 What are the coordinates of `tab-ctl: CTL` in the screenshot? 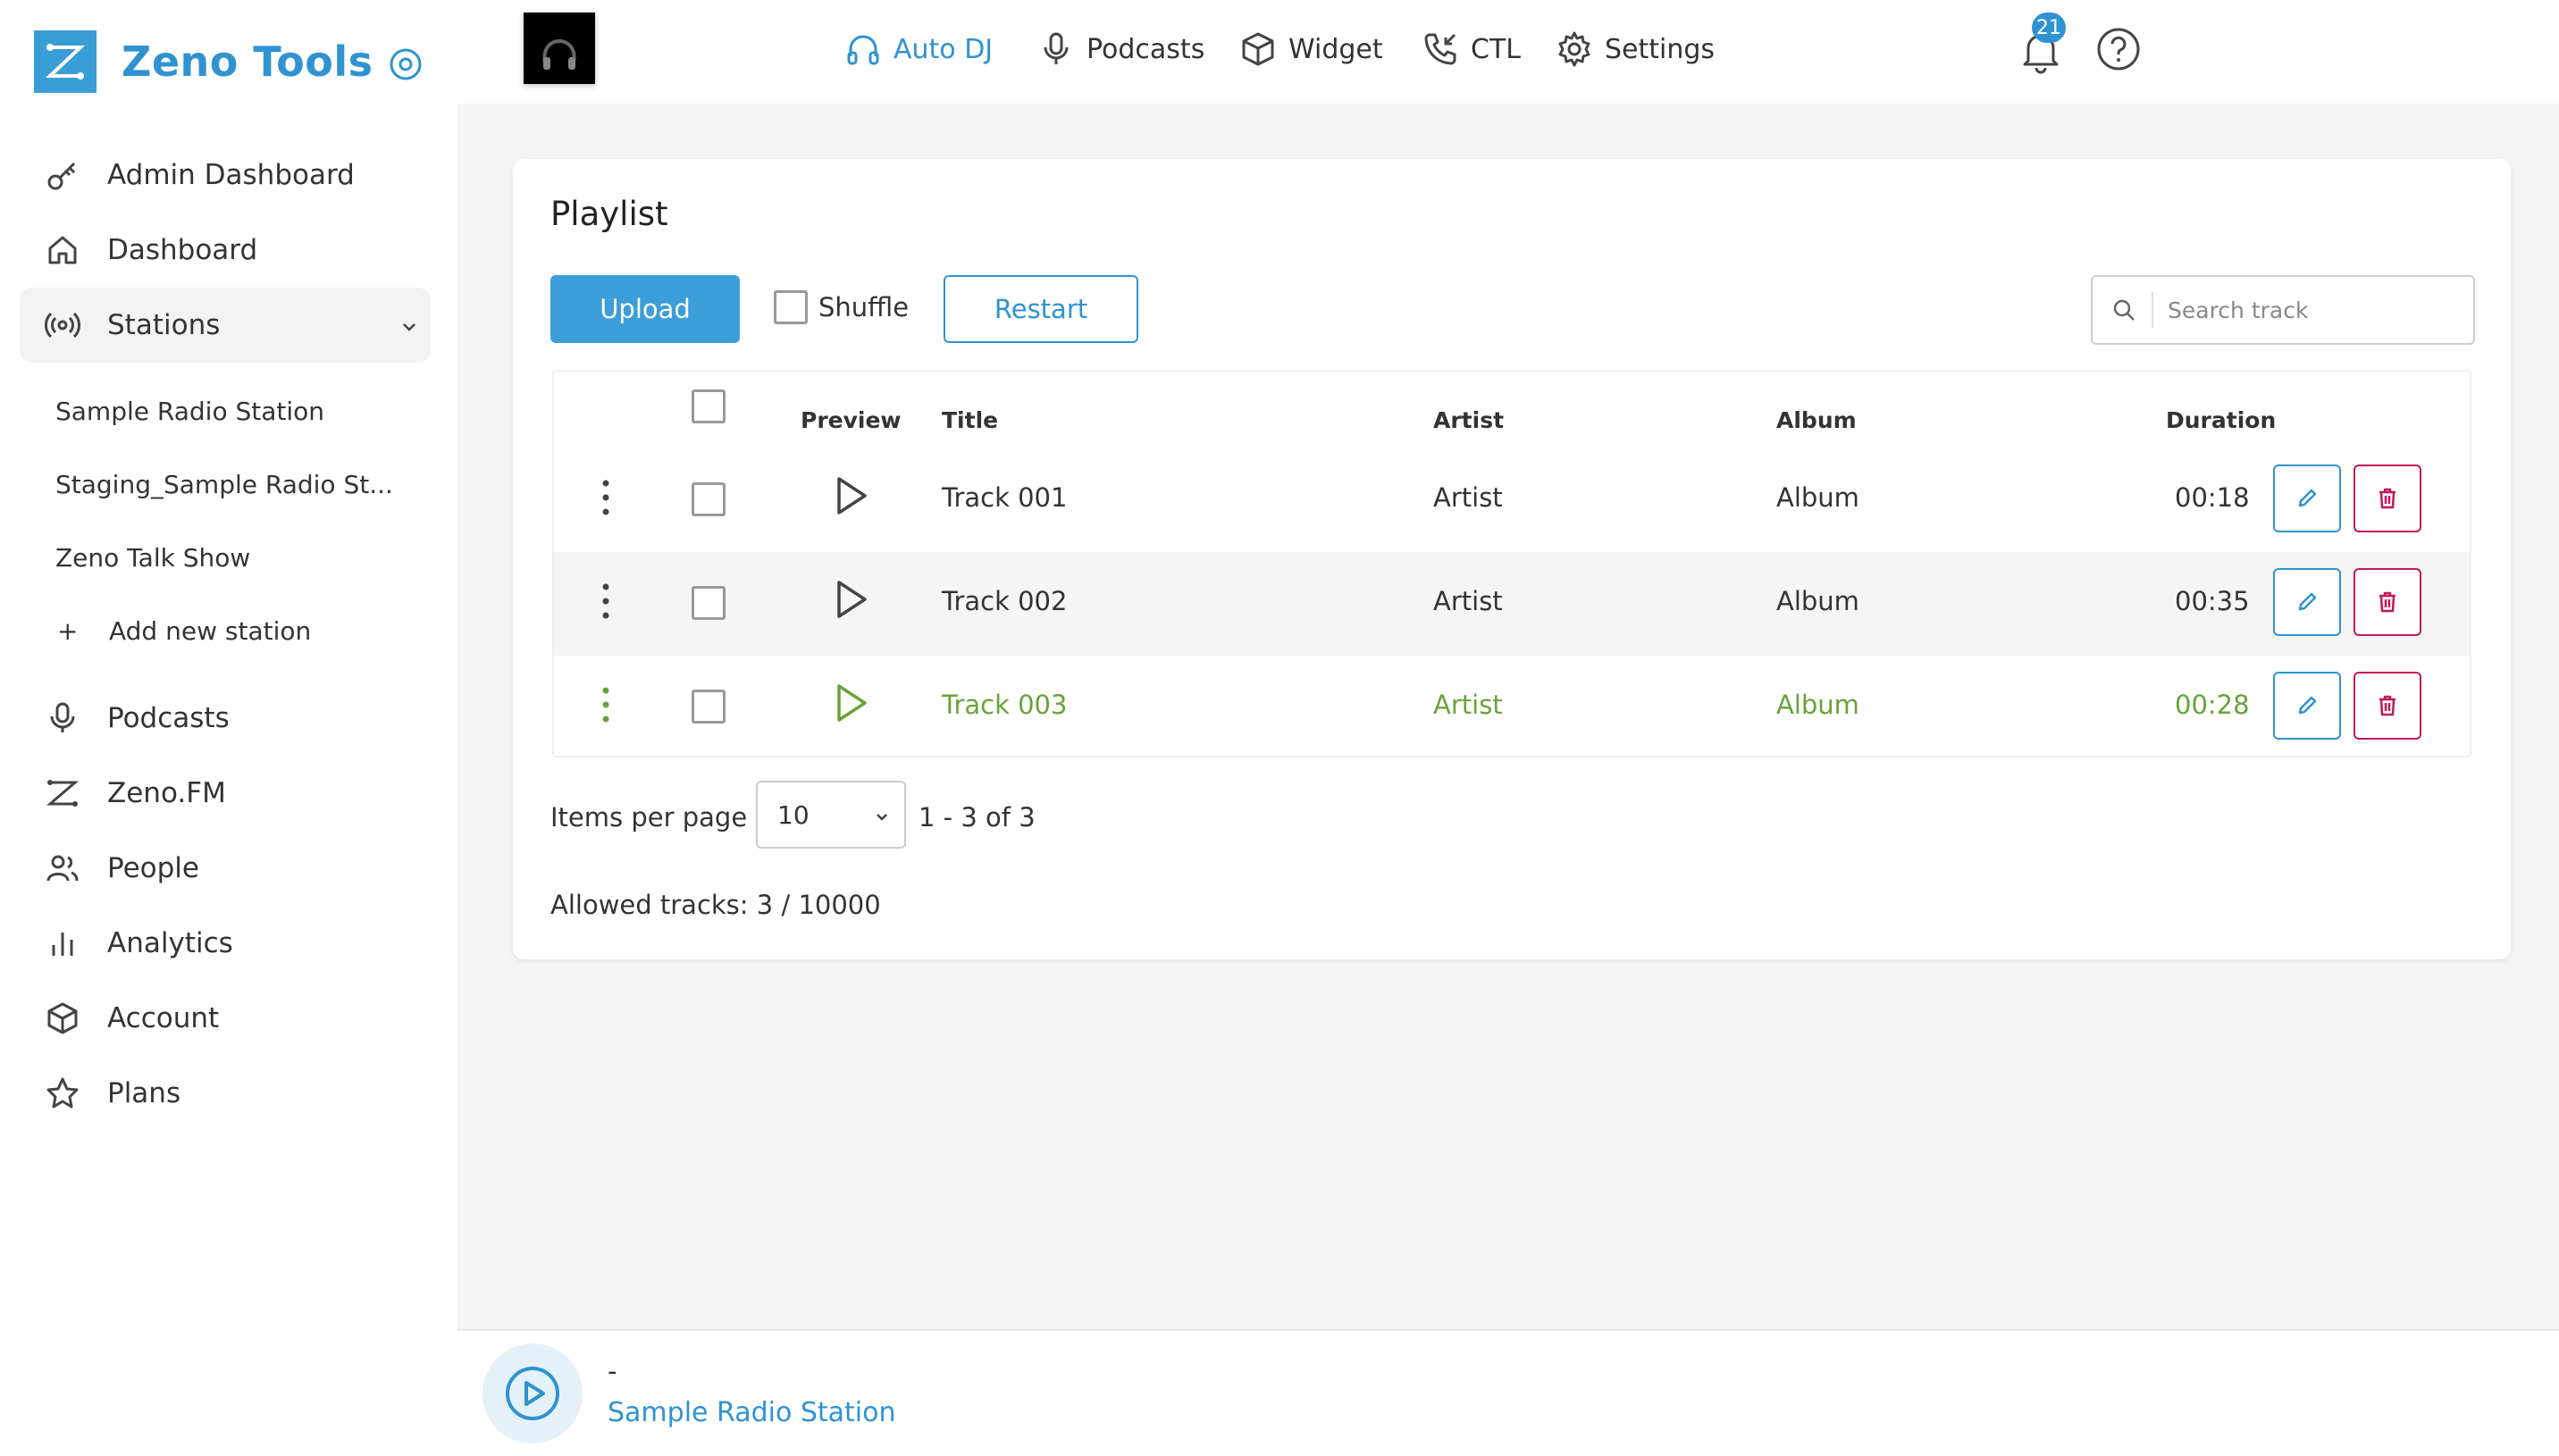 It's located at (1471, 49).